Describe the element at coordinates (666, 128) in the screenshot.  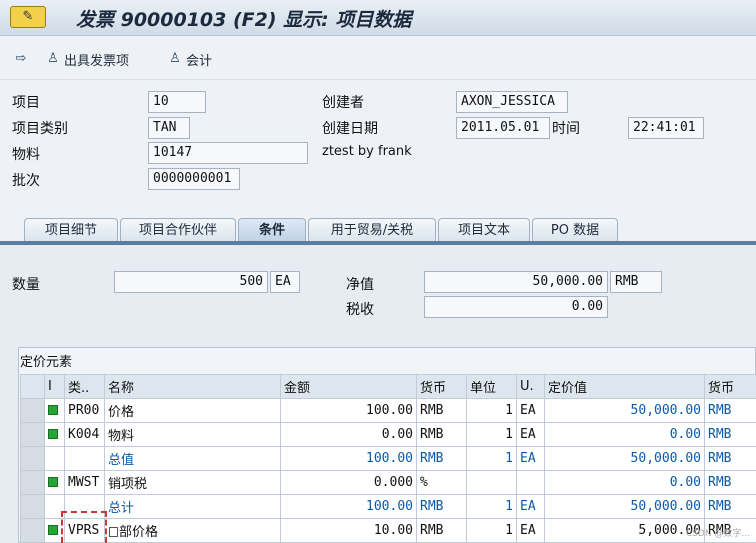
I see `time-field: 22:41:01` at that location.